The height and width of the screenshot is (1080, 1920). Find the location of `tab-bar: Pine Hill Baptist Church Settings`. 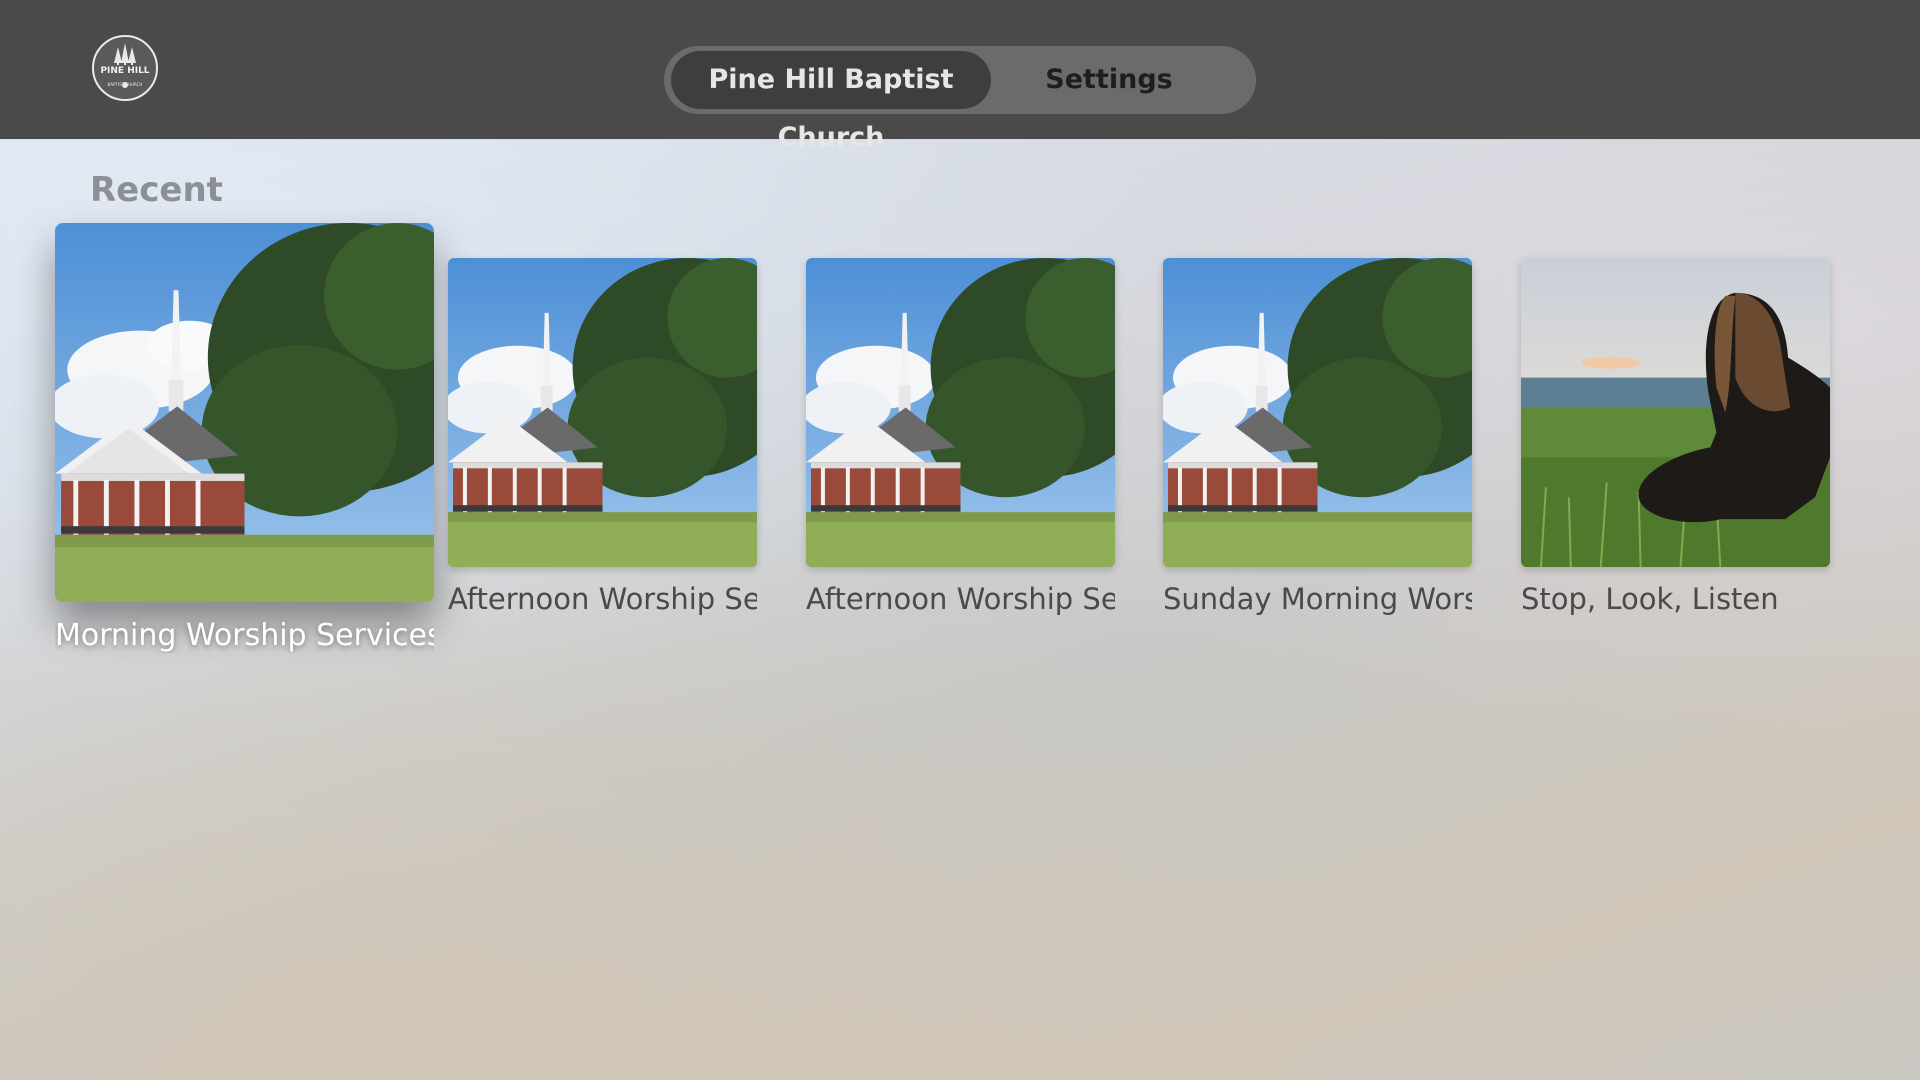

tab-bar: Pine Hill Baptist Church Settings is located at coordinates (960, 99).